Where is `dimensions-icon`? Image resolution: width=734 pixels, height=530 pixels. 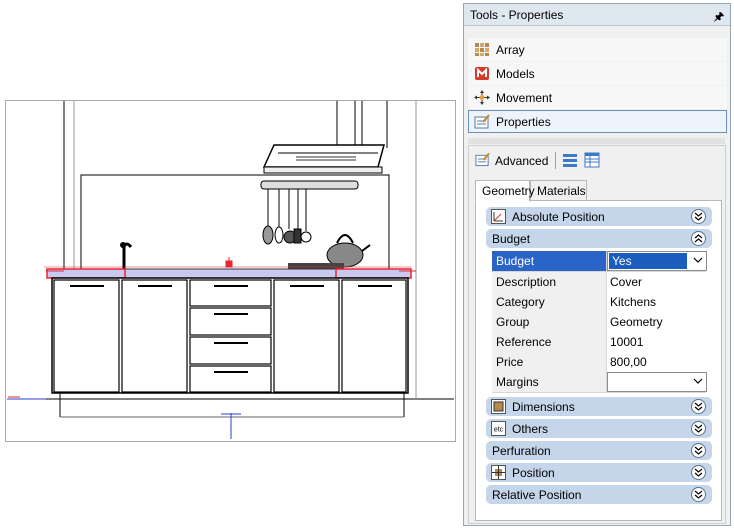
dimensions-icon is located at coordinates (498, 406).